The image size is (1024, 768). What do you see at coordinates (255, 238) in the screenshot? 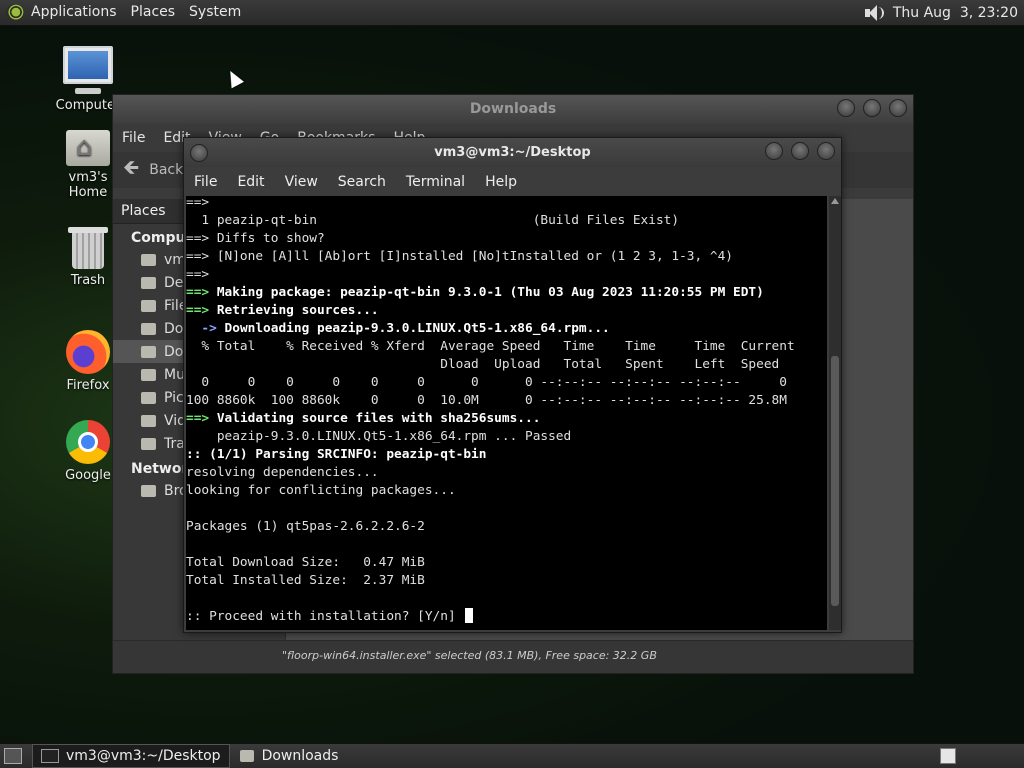
I see `terminal-line: ==> Diffs to show?` at bounding box center [255, 238].